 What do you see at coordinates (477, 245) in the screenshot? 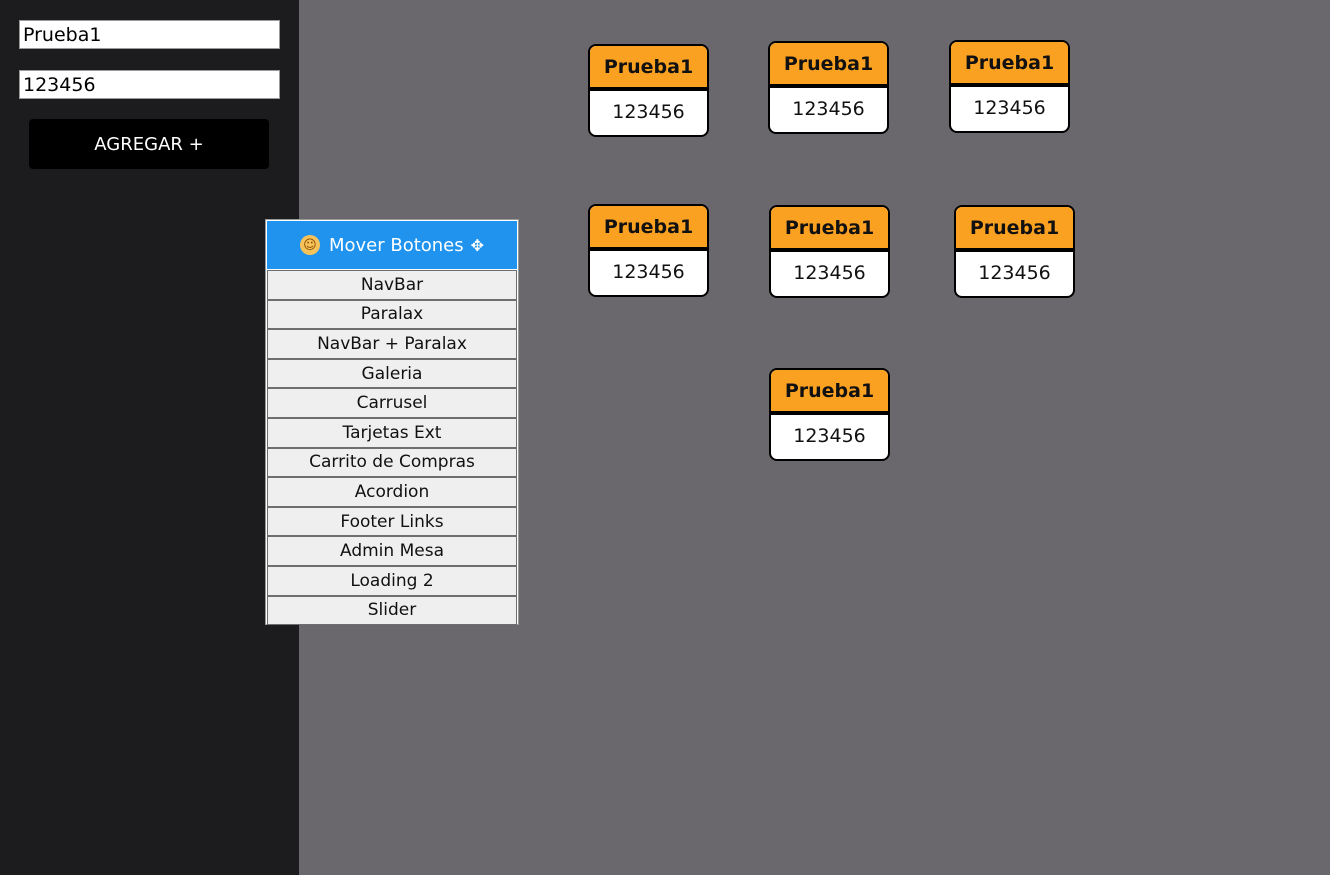
I see `move-arrows-icon: ✥` at bounding box center [477, 245].